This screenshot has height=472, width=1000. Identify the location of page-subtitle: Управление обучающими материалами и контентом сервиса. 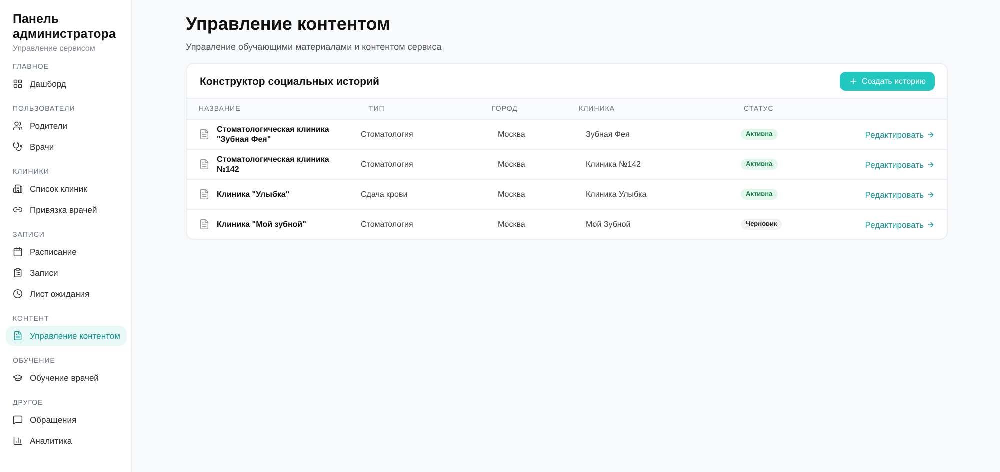
(314, 47).